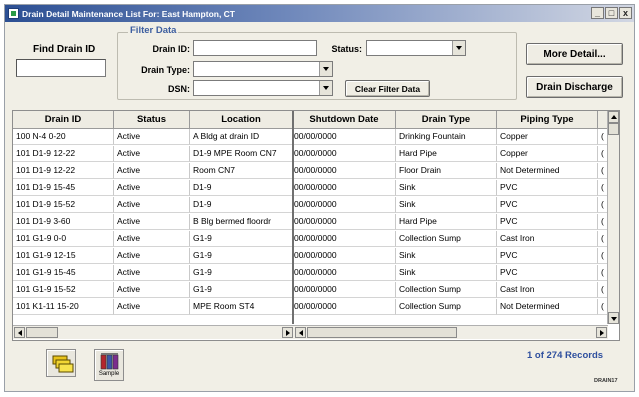 The width and height of the screenshot is (639, 397). What do you see at coordinates (416, 48) in the screenshot?
I see `status-filter-dropdown` at bounding box center [416, 48].